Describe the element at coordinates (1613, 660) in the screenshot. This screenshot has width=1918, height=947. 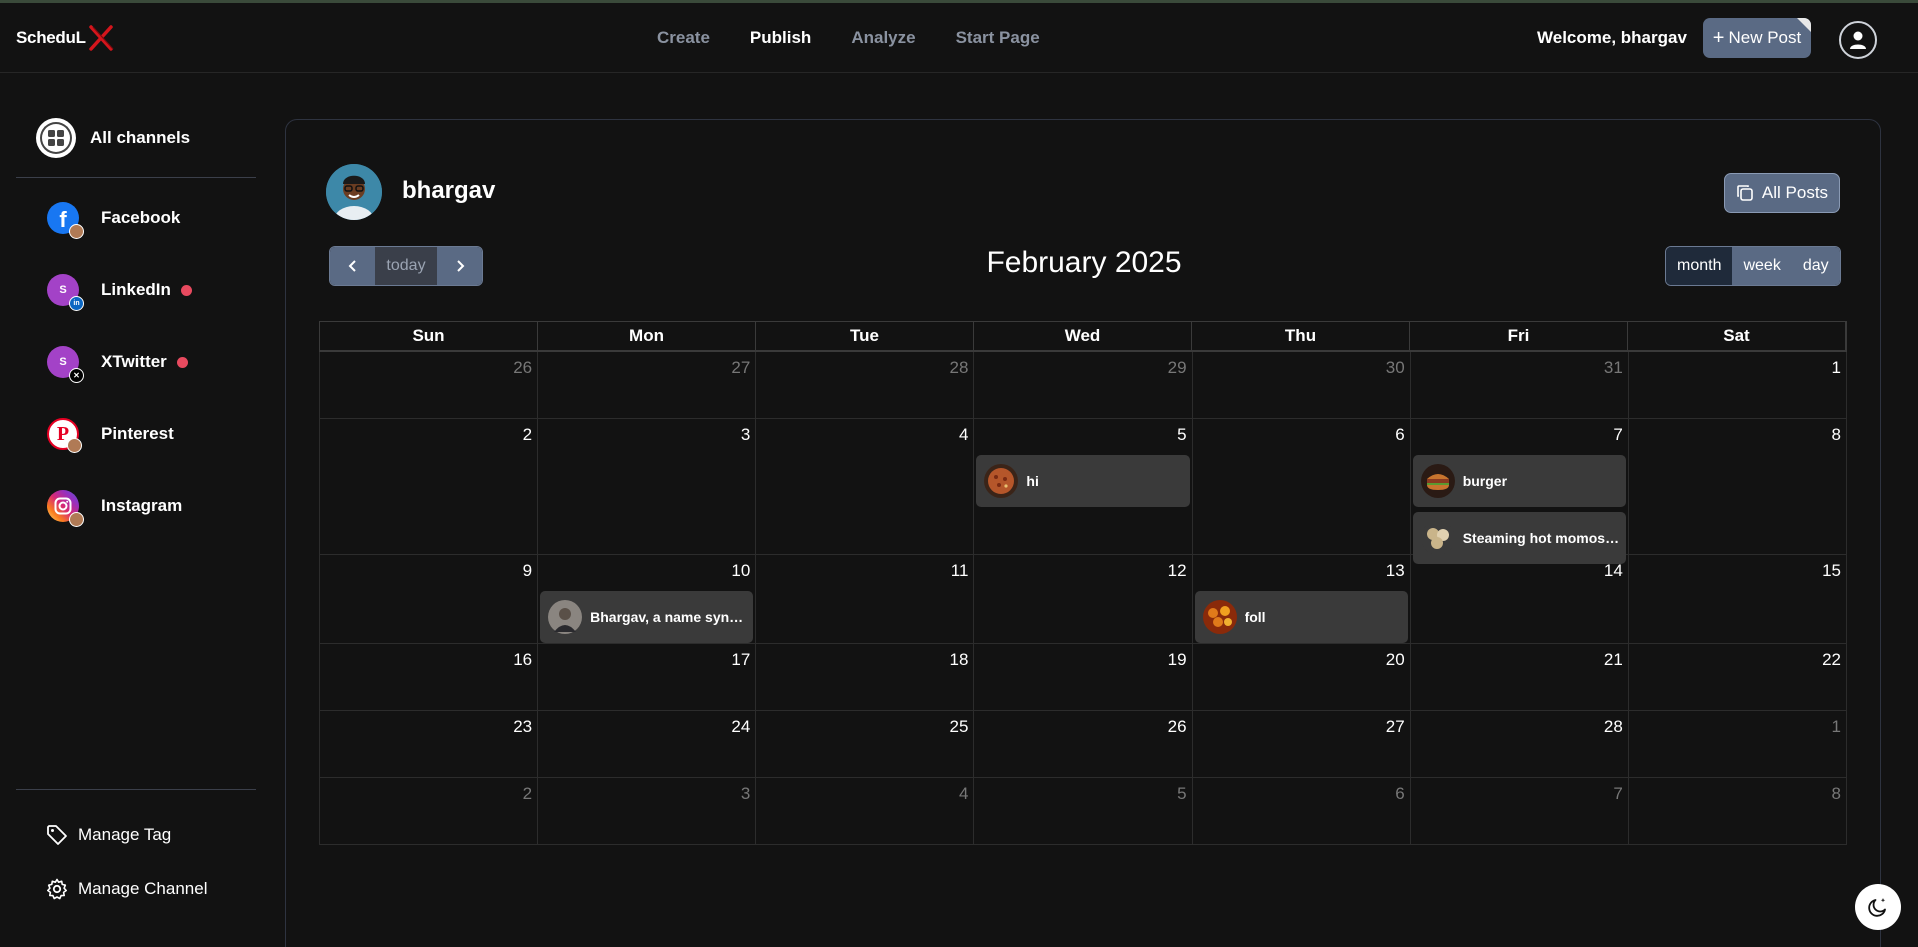
I see `day-number: 21` at that location.